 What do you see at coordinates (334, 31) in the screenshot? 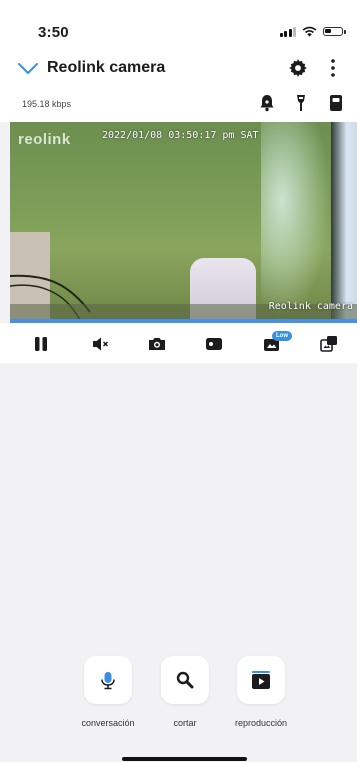
I see `battery-icon` at bounding box center [334, 31].